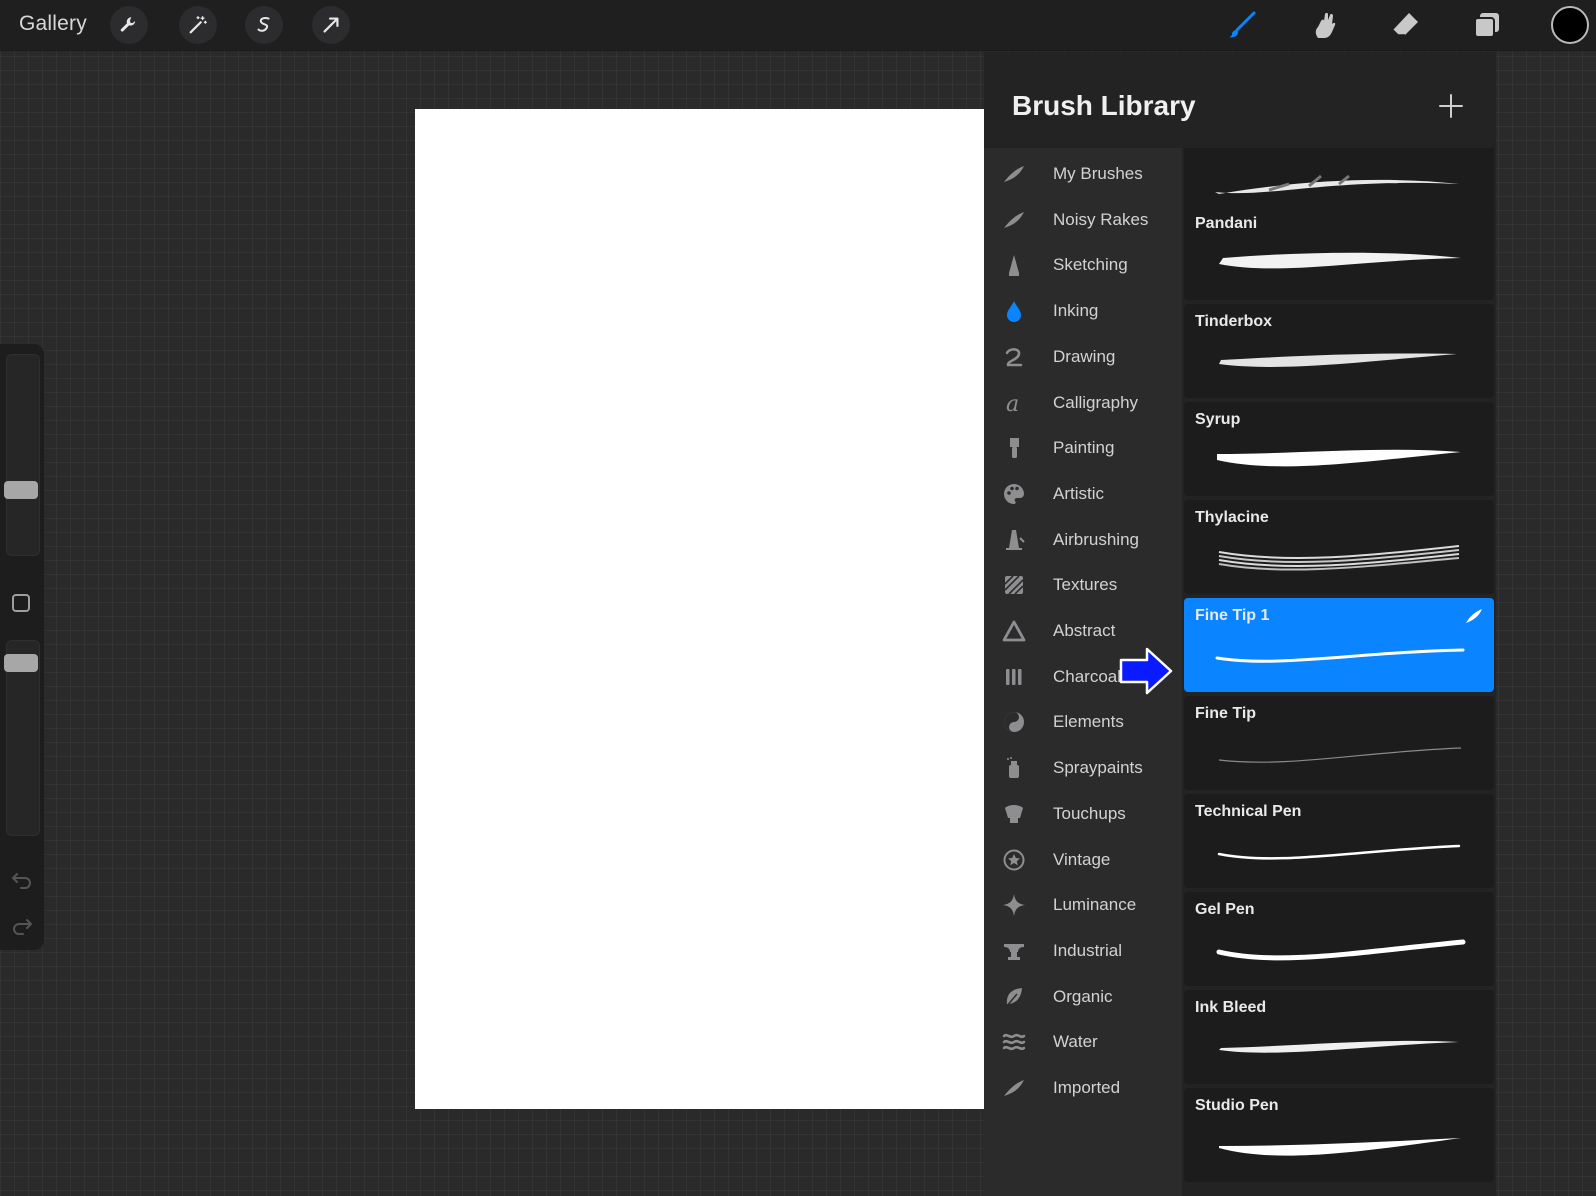  I want to click on gallery-button: Gallery, so click(53, 24).